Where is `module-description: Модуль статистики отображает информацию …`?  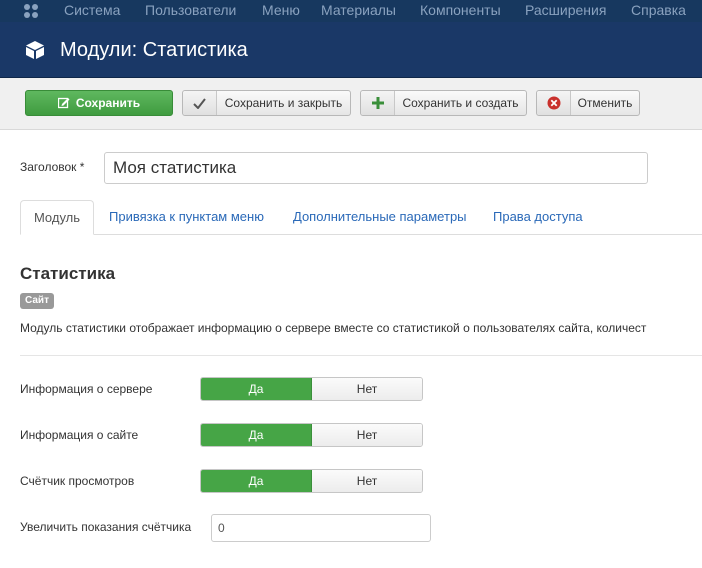
module-description: Модуль статистики отображает информацию … is located at coordinates (333, 328).